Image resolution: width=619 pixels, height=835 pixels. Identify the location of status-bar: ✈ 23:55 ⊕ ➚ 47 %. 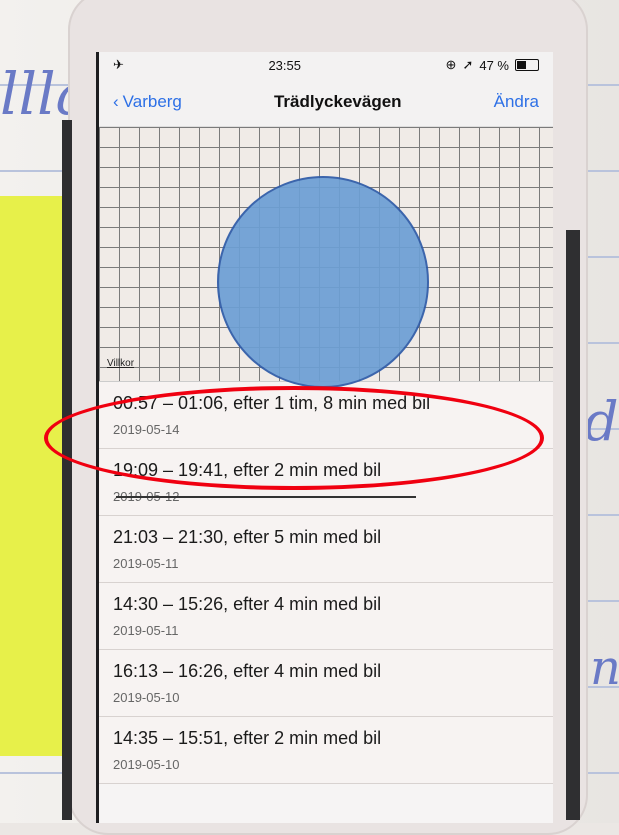
(326, 65).